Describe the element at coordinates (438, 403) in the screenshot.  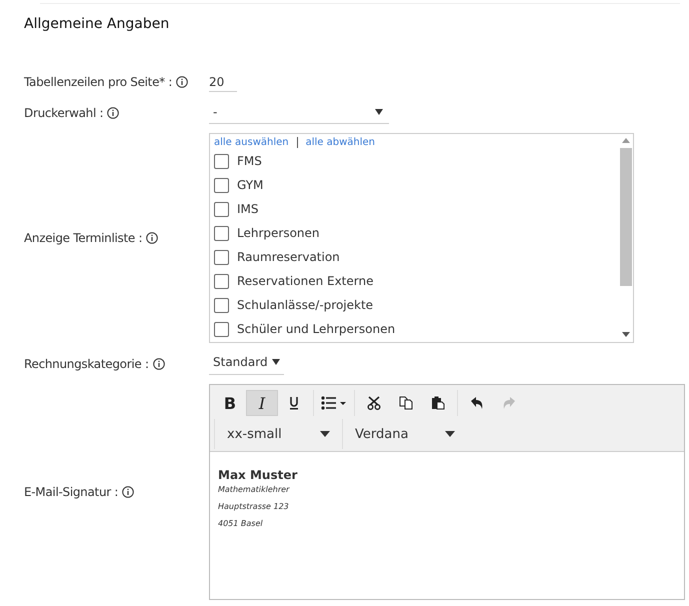
I see `paste-icon` at that location.